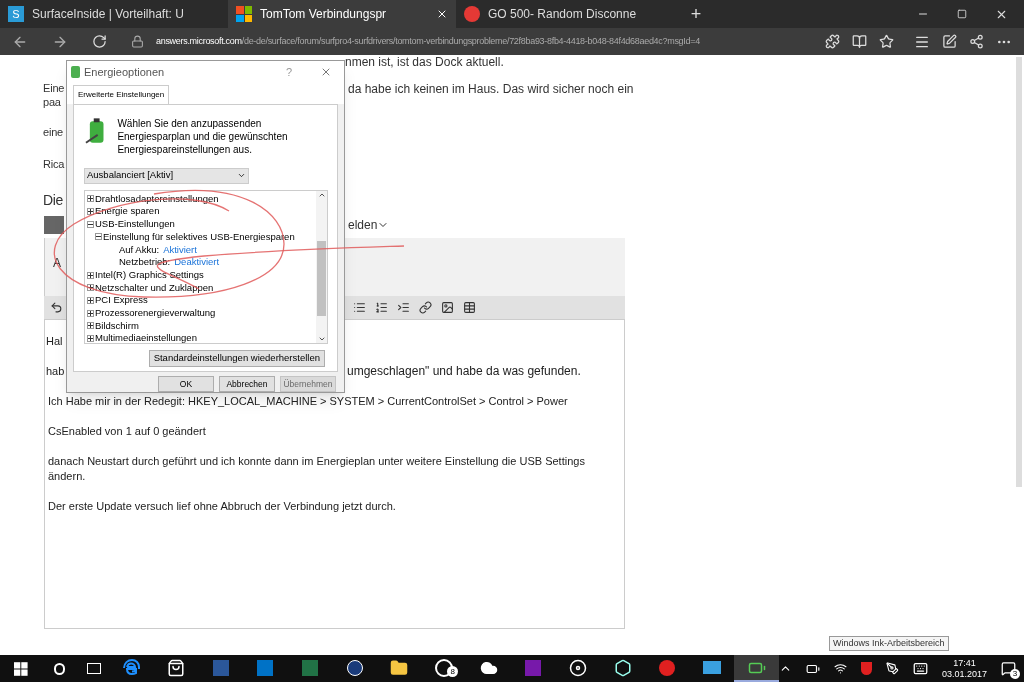 This screenshot has width=1024, height=682. Describe the element at coordinates (316, 469) in the screenshot. I see `paragraph: danach Neustart durch geführt und ich konnte dann im Energieplan unter weitere Einstellung die USB Settings ändern.` at that location.